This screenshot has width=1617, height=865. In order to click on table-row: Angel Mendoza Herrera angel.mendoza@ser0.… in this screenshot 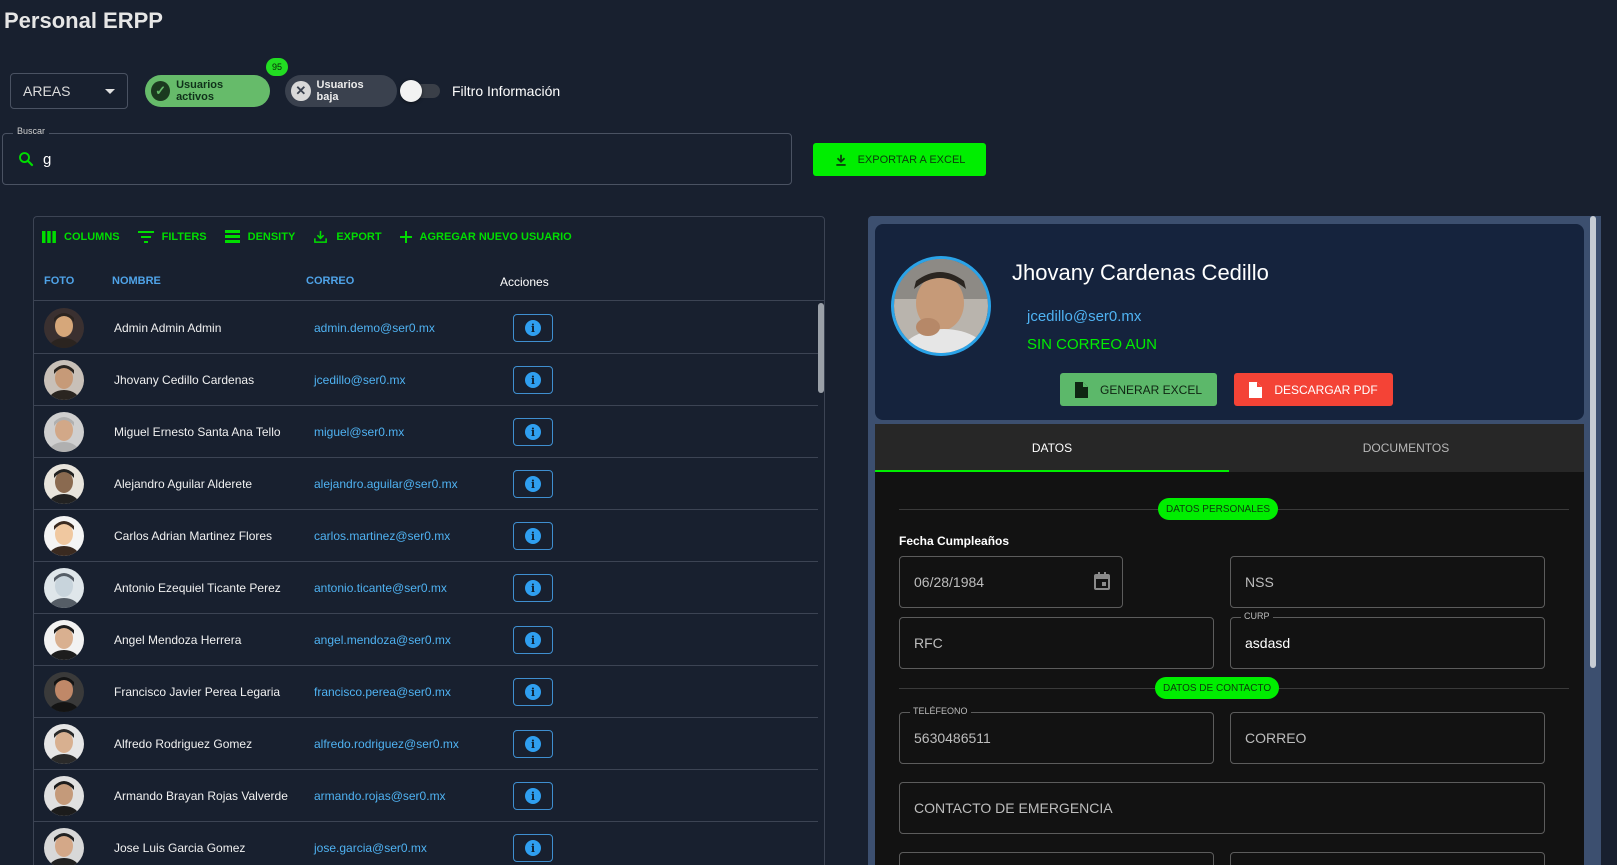, I will do `click(426, 640)`.